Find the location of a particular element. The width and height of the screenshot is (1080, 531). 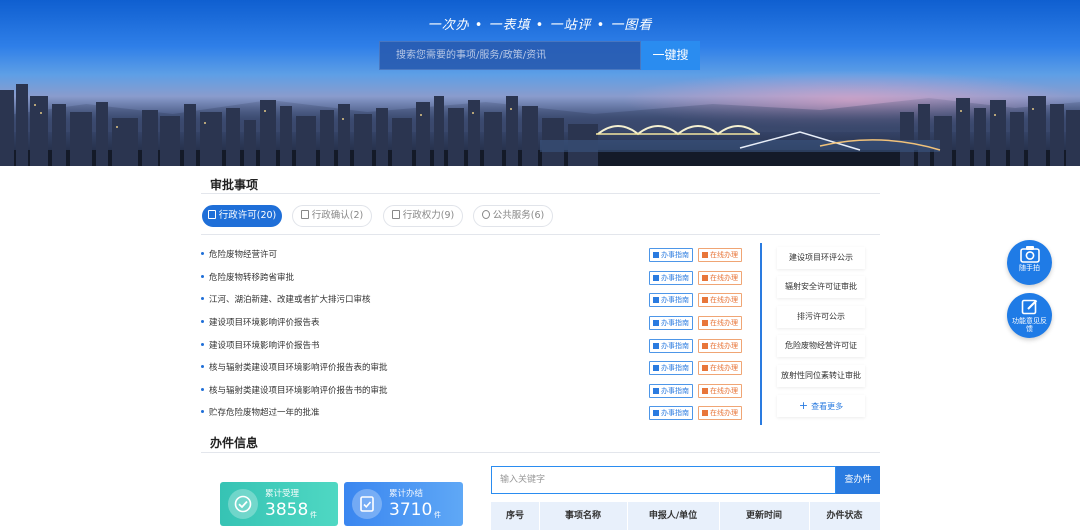

approval-item: 核与辐射类建设项目环境影响评价报告表的审批 is located at coordinates (294, 368).